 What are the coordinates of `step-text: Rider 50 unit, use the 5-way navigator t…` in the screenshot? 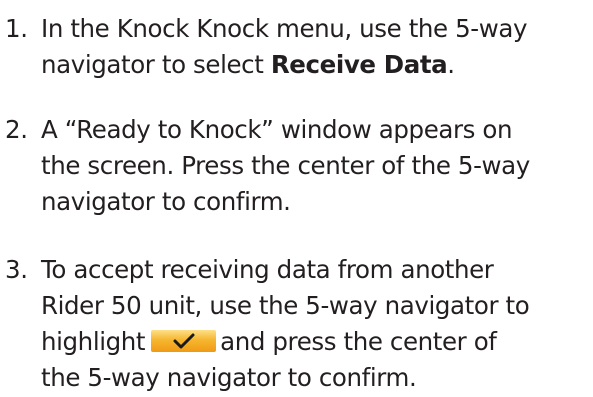 It's located at (285, 305).